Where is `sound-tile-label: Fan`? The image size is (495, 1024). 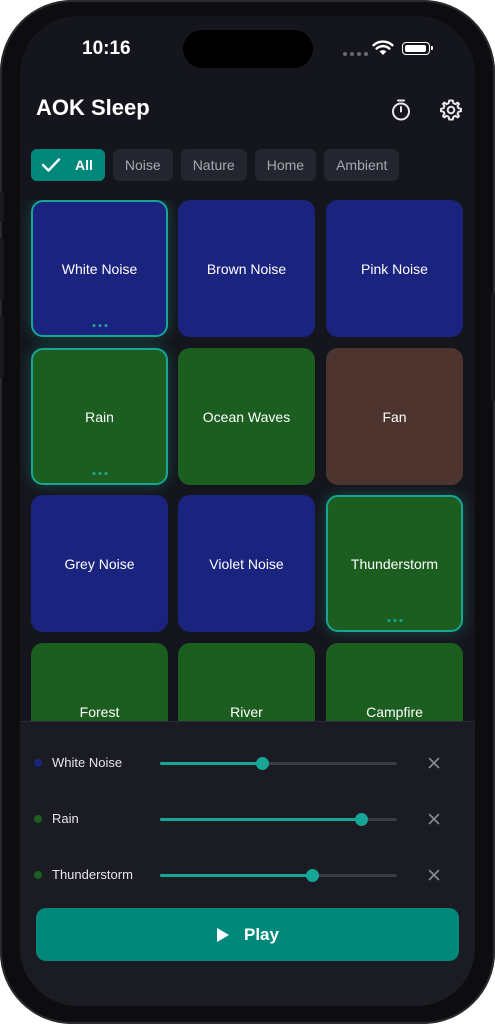 sound-tile-label: Fan is located at coordinates (394, 416).